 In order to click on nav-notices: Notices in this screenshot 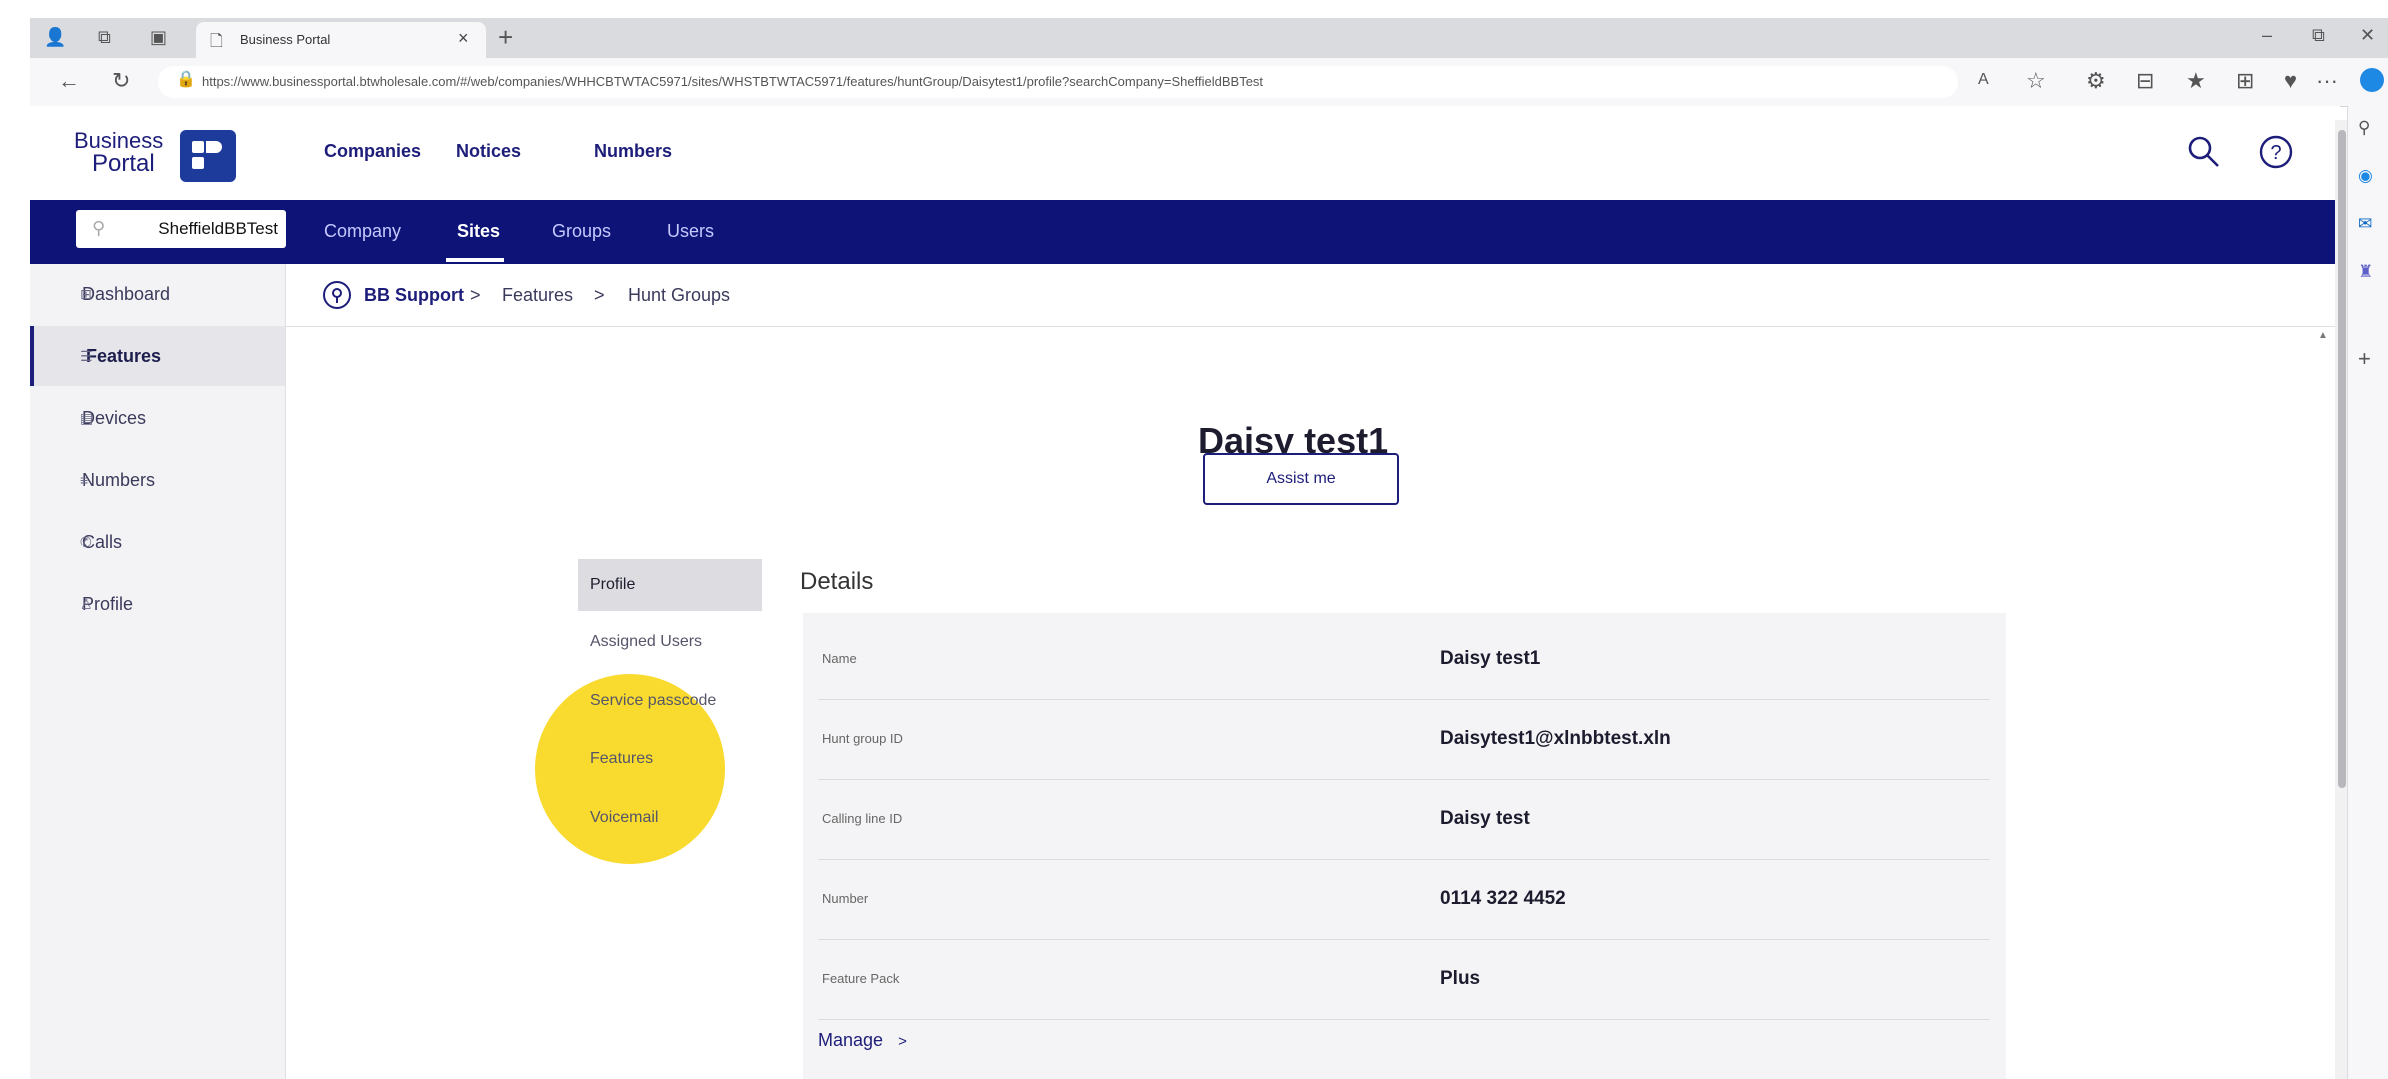, I will do `click(488, 151)`.